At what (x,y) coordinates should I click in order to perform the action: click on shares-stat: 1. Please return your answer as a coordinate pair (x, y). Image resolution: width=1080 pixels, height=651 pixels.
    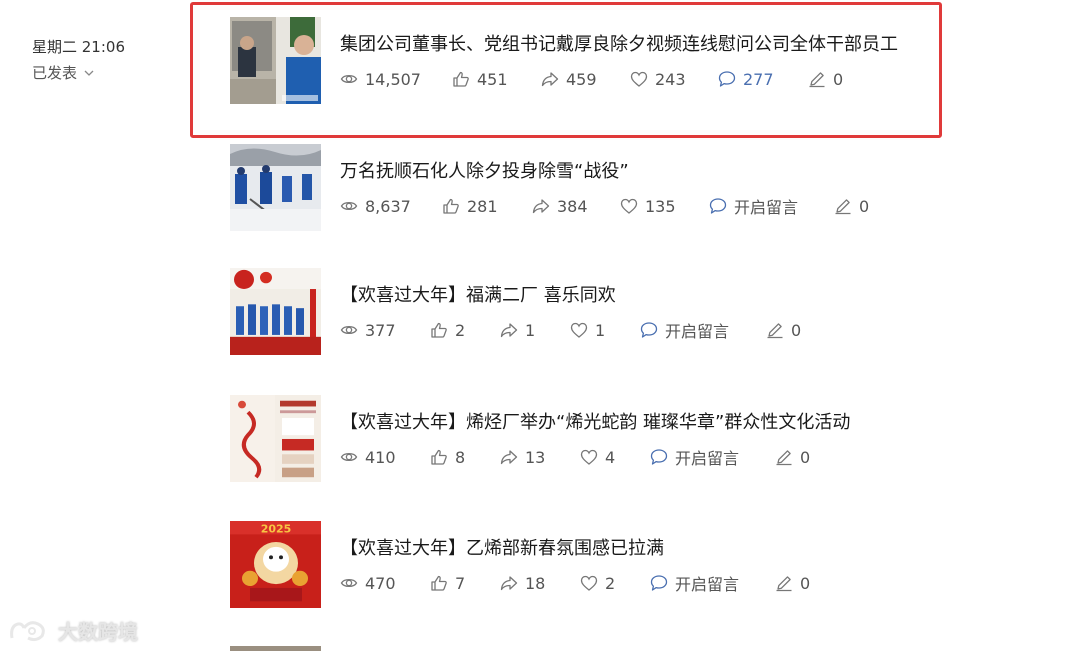
    Looking at the image, I should click on (517, 330).